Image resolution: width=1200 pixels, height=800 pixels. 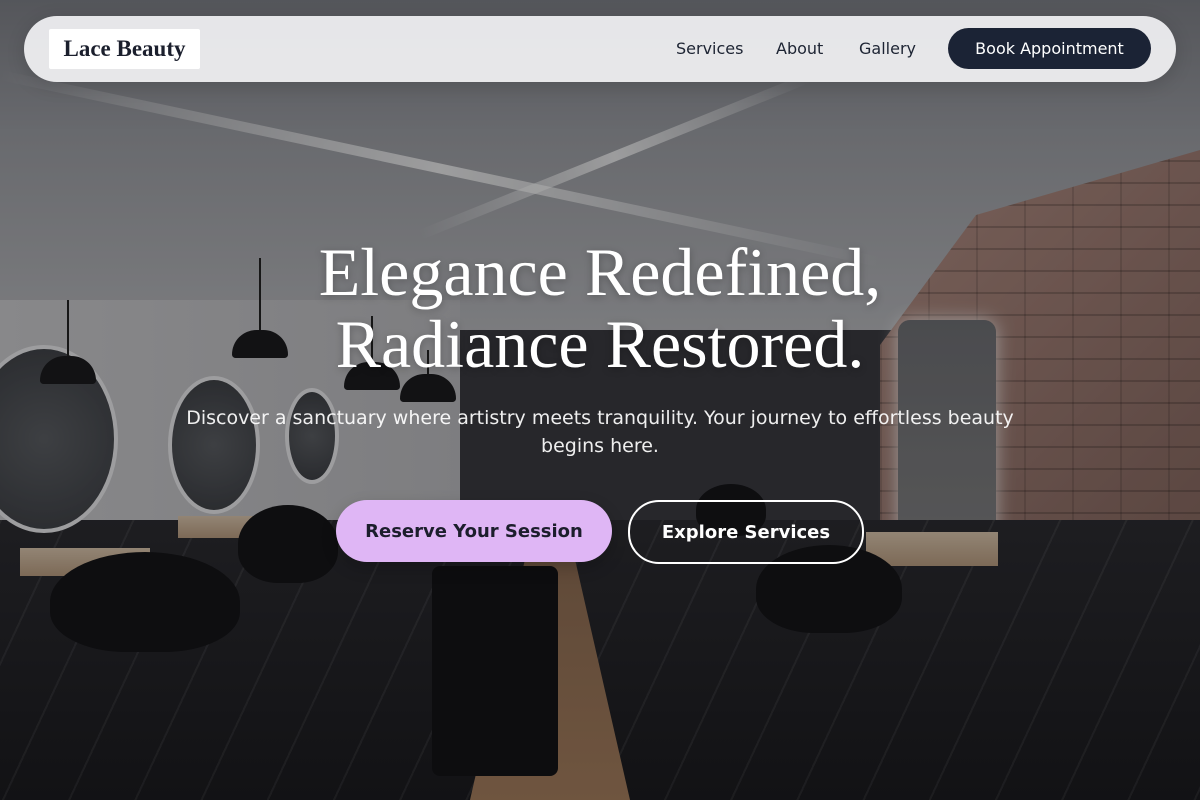 I want to click on brand-logo: Lace Beauty, so click(x=124, y=49).